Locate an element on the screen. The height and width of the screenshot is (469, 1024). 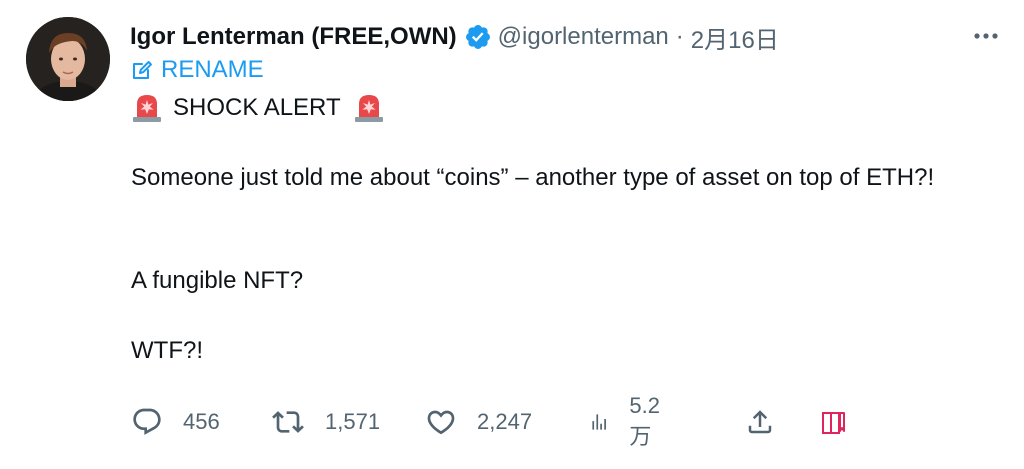
more-icon is located at coordinates (986, 36).